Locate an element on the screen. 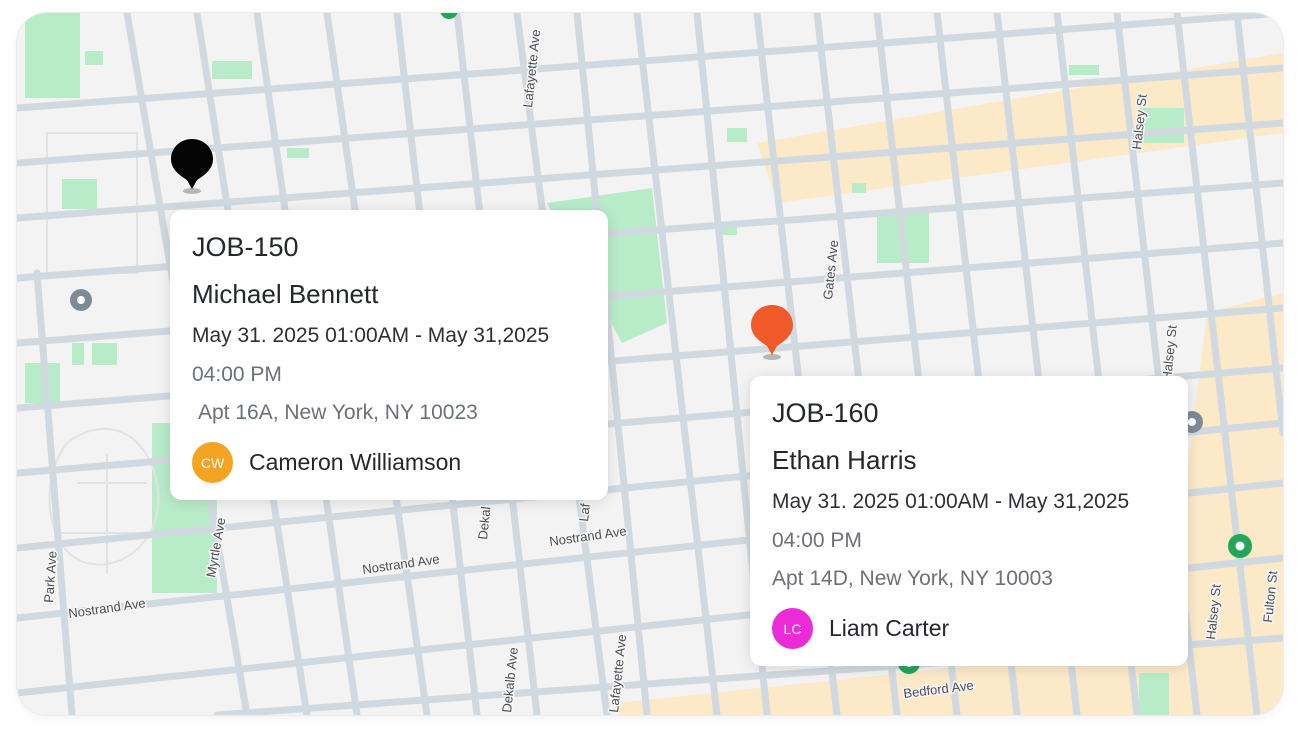  street-label: Laf is located at coordinates (584, 512).